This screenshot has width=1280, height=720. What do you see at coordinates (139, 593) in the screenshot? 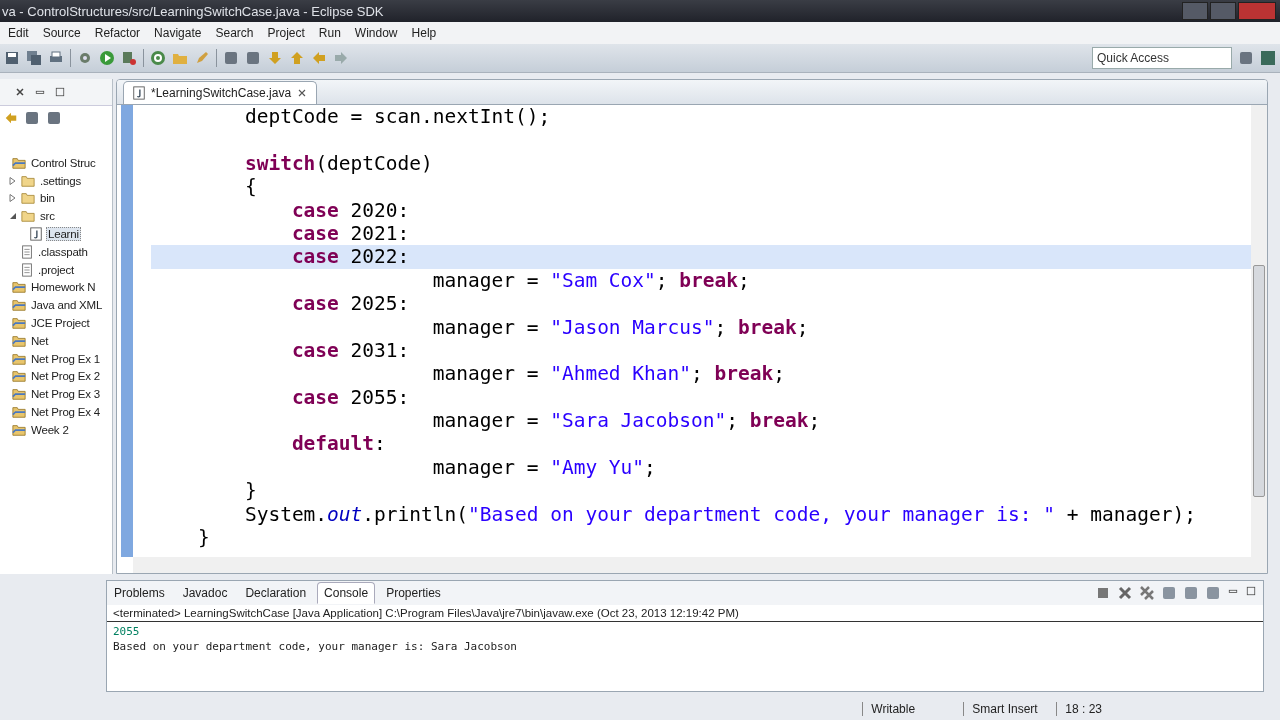
I see `panel-tab: Problems` at bounding box center [139, 593].